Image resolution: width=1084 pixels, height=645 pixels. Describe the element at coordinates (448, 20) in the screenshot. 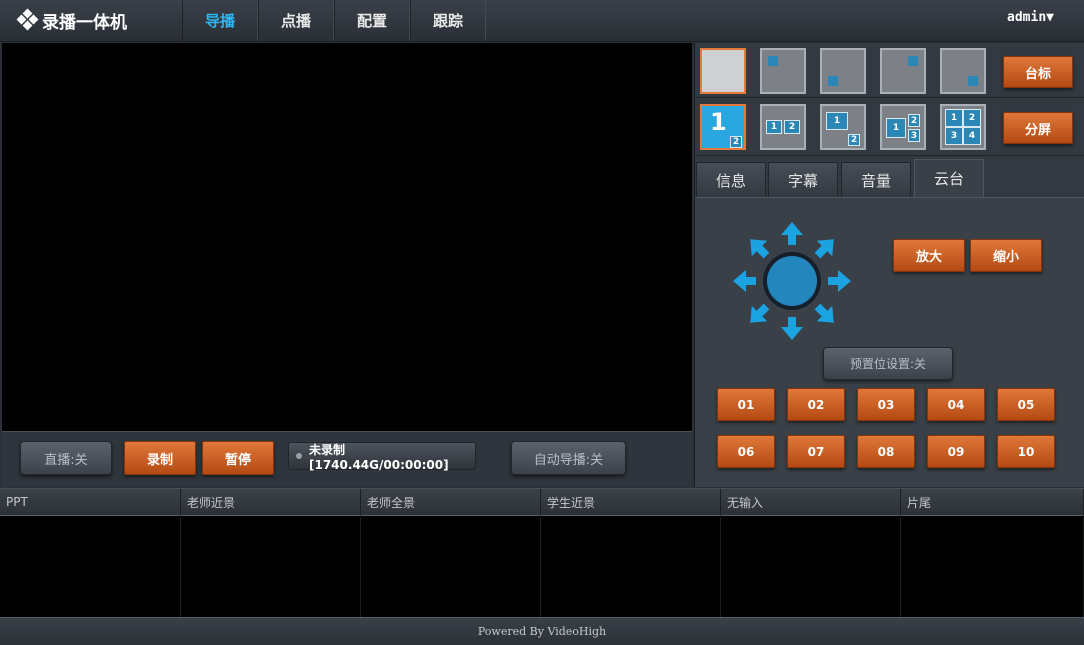

I see `nav-tracking: 跟踪` at that location.